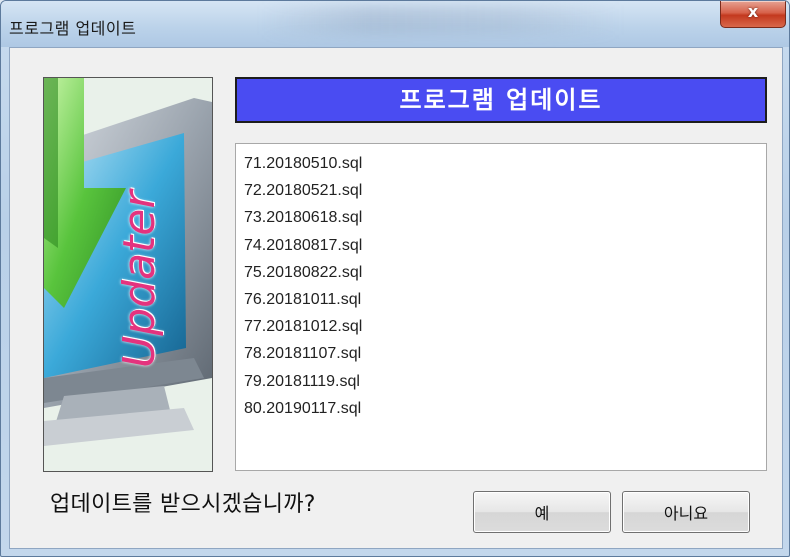 This screenshot has width=790, height=557. I want to click on header-banner: 프로그램 업데이트, so click(501, 100).